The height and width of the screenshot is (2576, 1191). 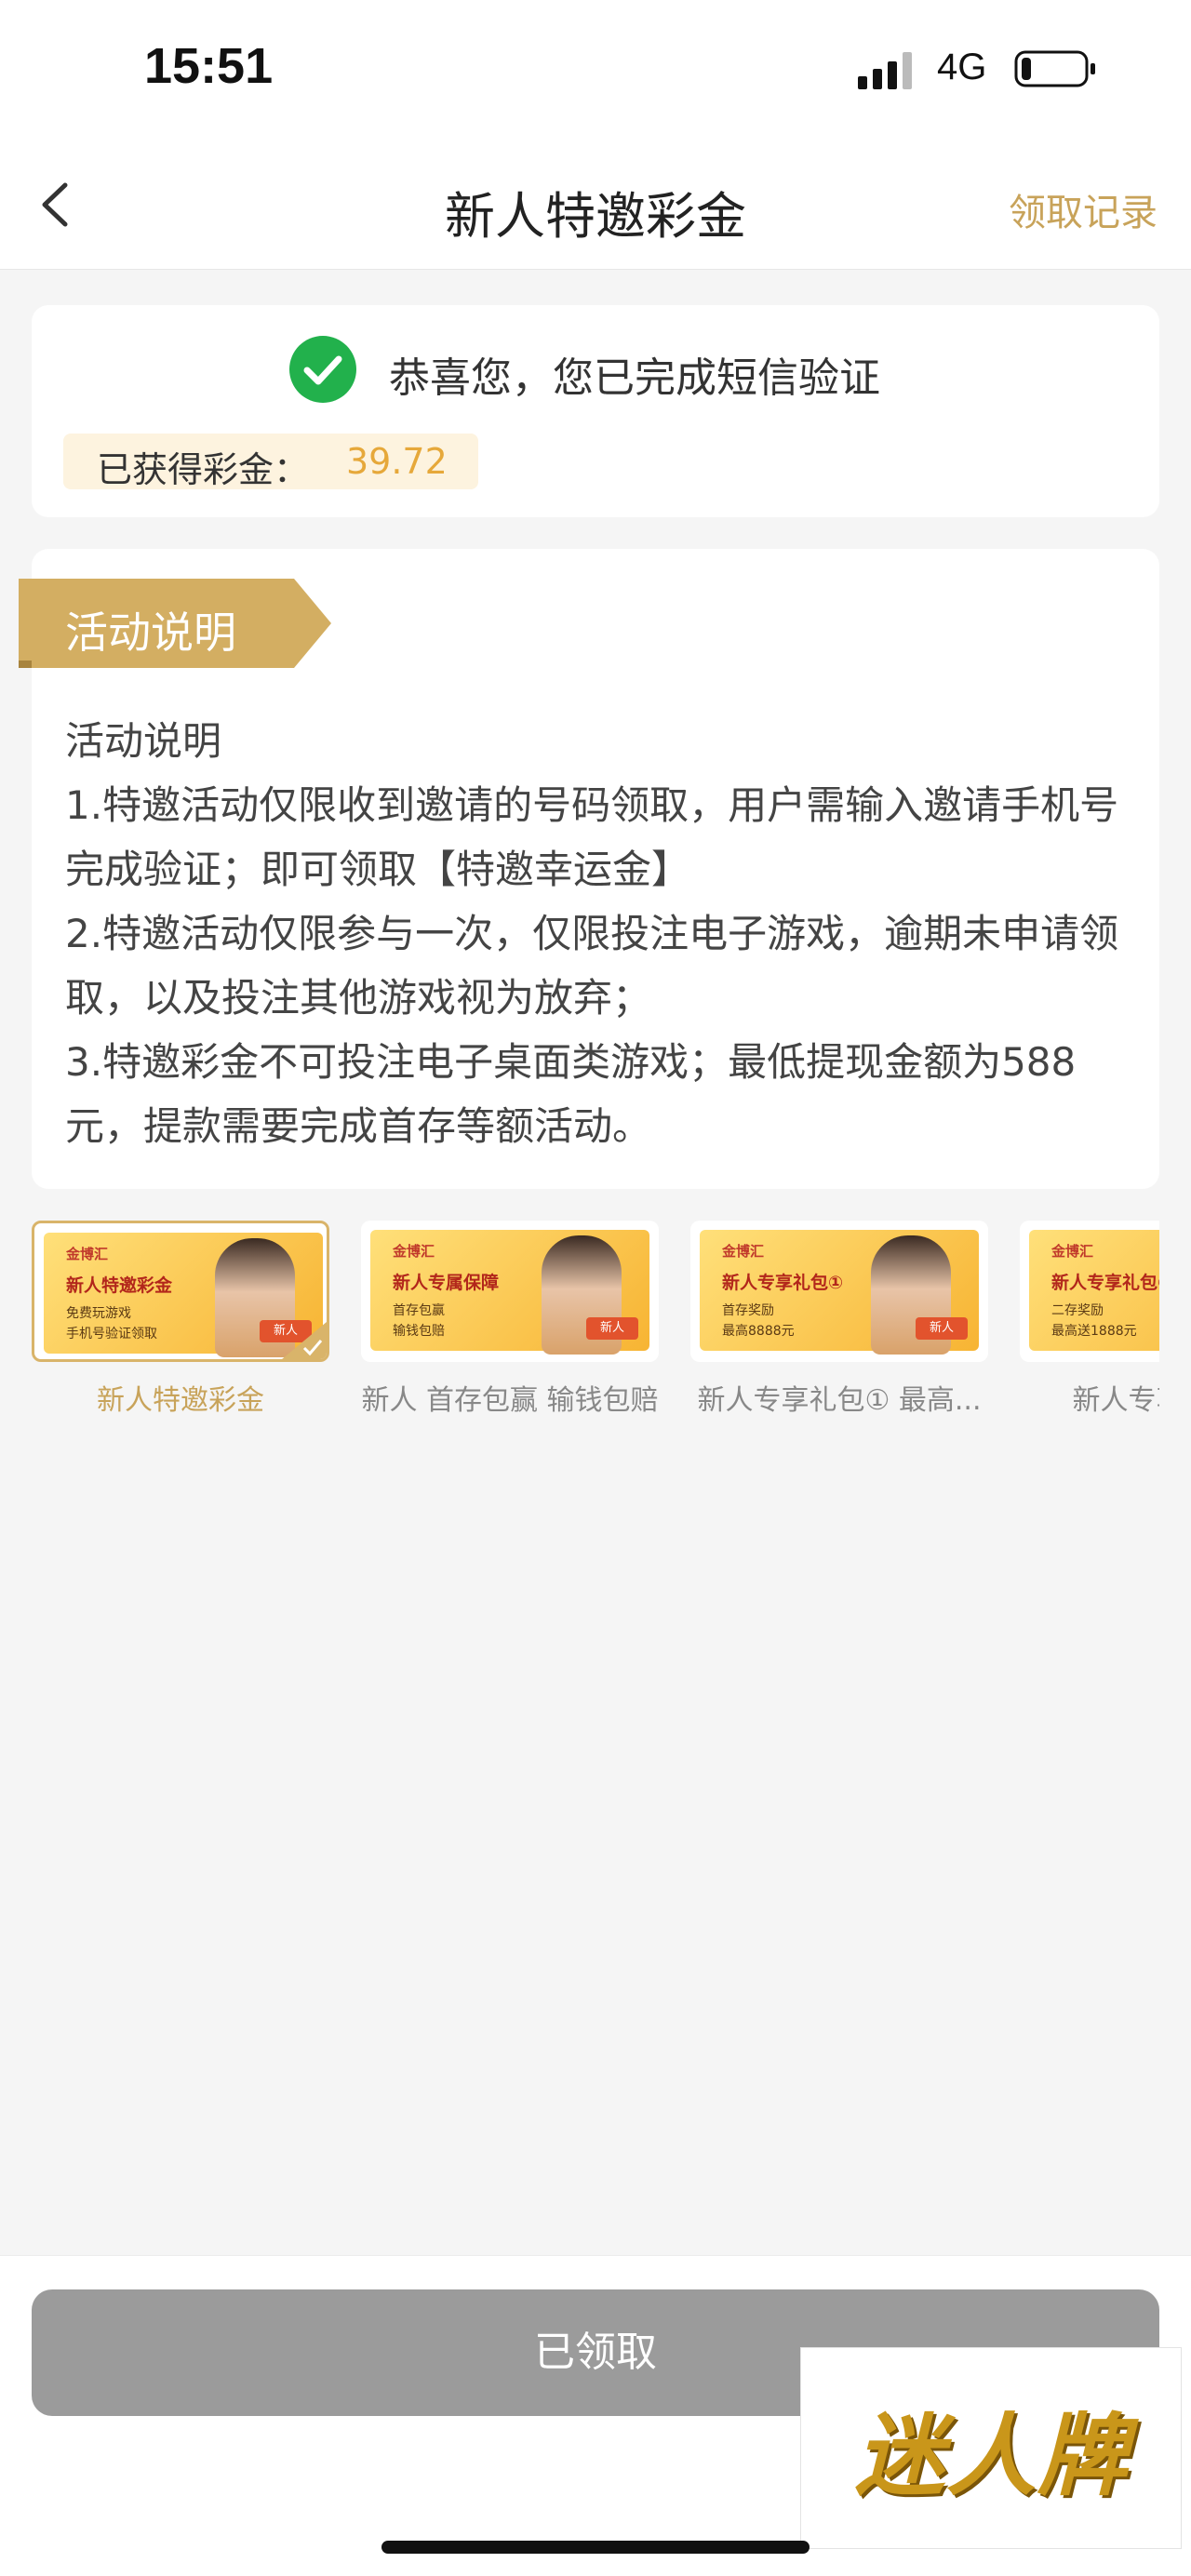 What do you see at coordinates (119, 1285) in the screenshot?
I see `banner-title: 新人特邀彩金` at bounding box center [119, 1285].